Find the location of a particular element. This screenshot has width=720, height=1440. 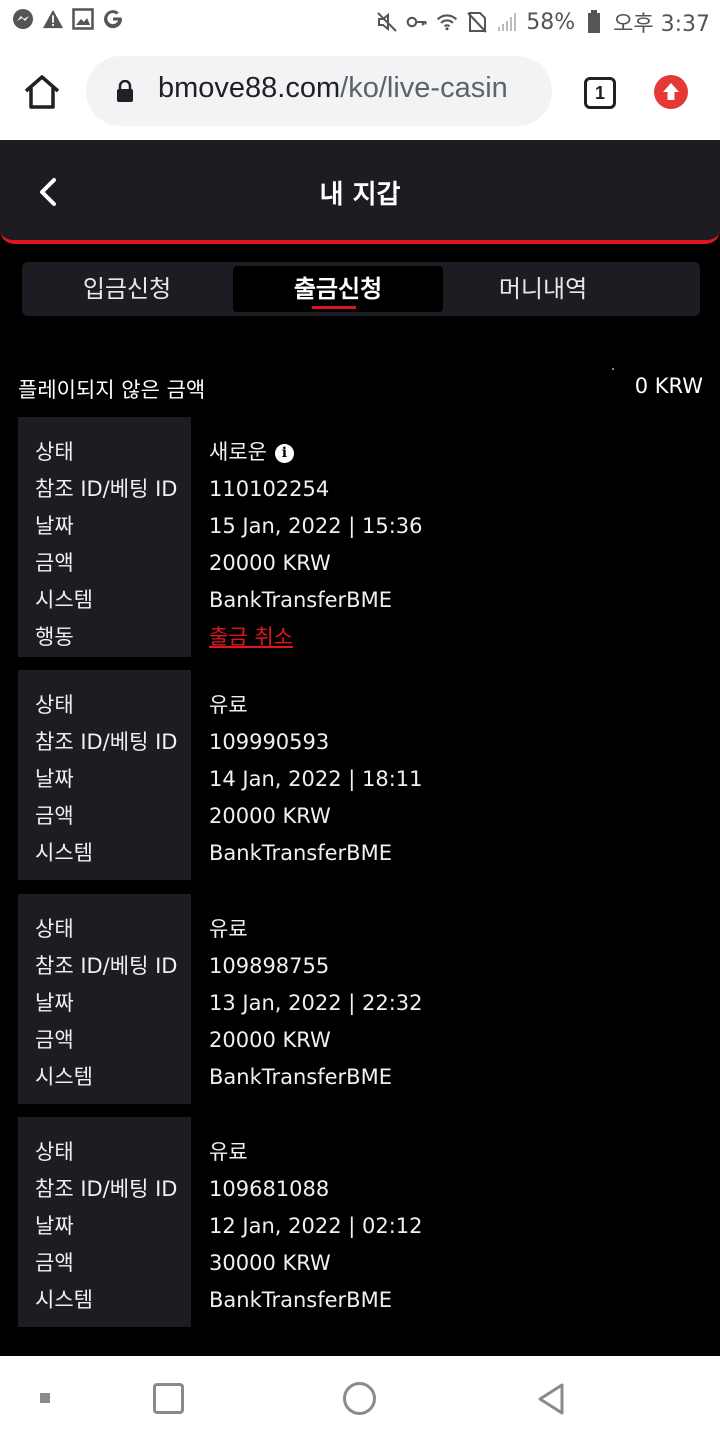

system-nav-bar is located at coordinates (360, 1398).